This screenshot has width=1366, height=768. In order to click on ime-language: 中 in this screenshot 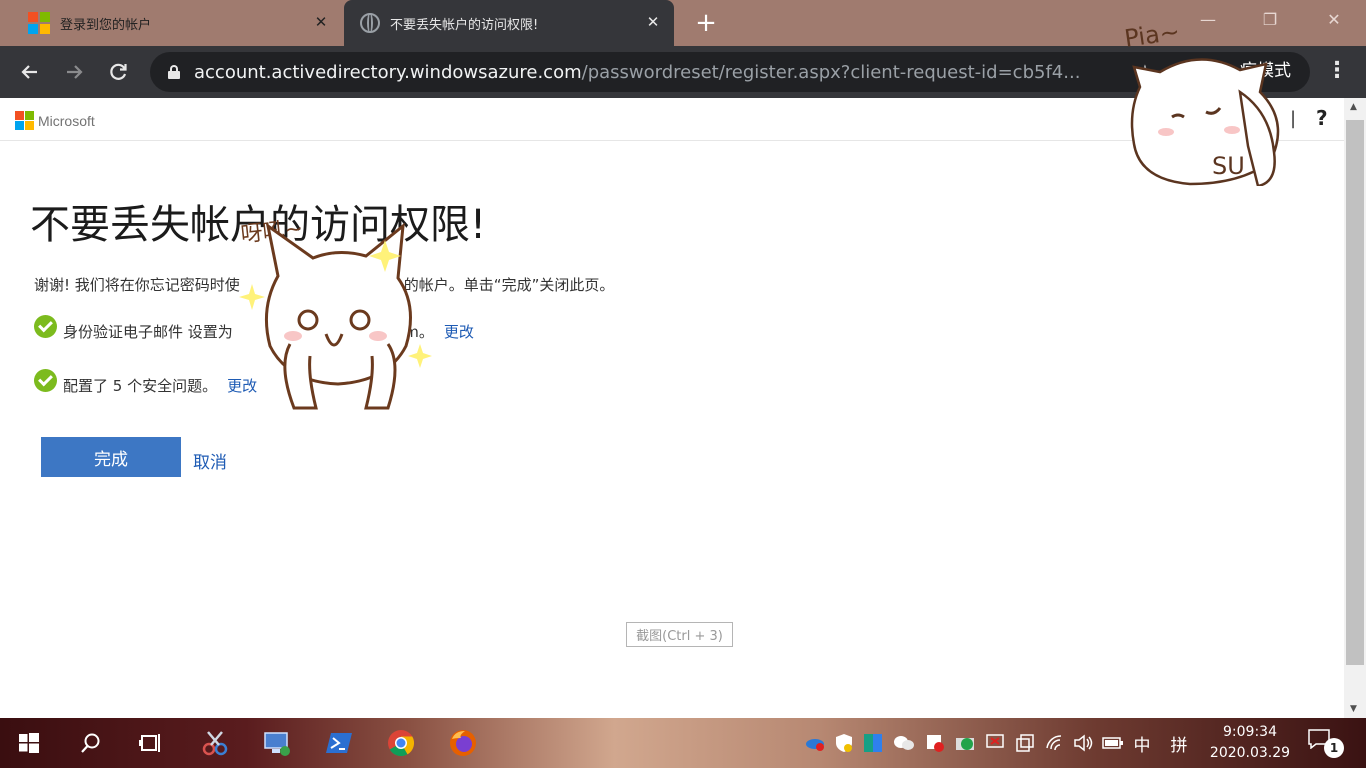, I will do `click(1142, 744)`.